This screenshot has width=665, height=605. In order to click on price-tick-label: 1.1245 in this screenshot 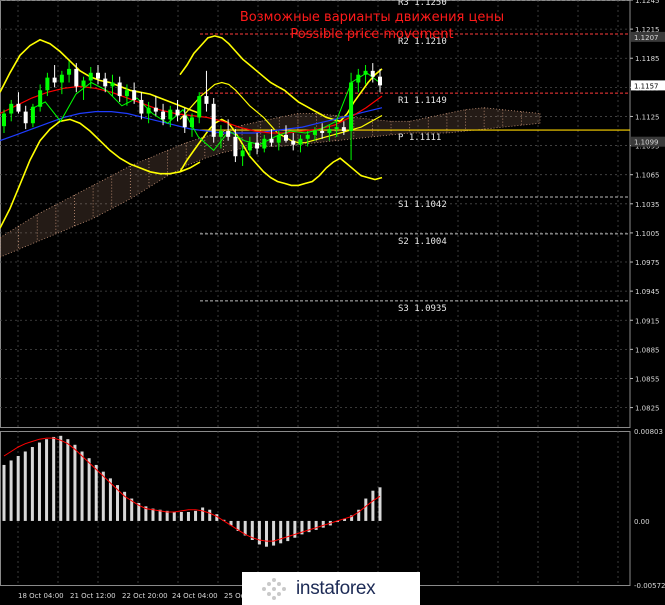, I will do `click(647, 2)`.